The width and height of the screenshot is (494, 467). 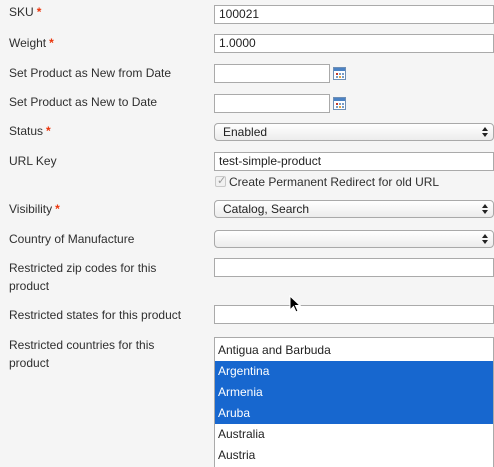 I want to click on new-from-date-label: Set Product as New from Date, so click(x=90, y=73).